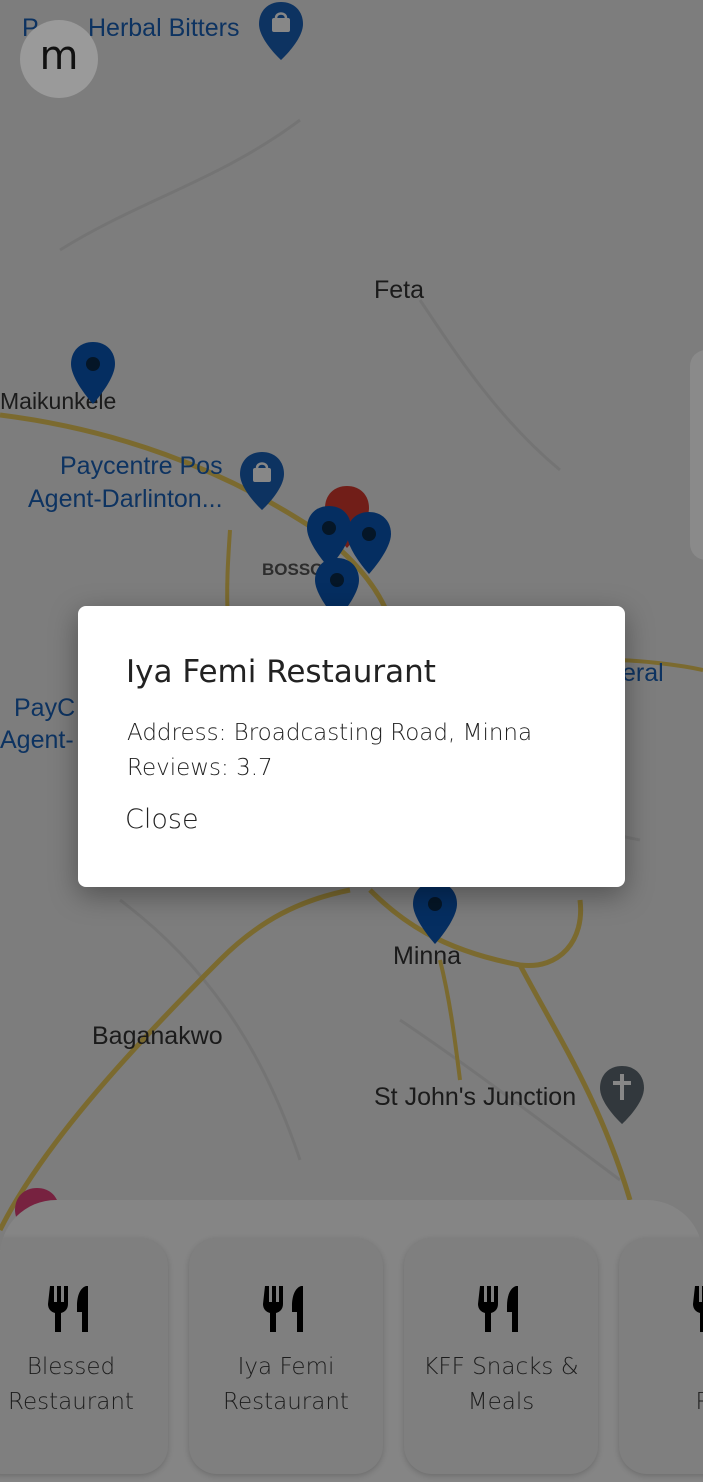 This screenshot has height=1482, width=703. I want to click on restaurant-card: Iya Femi Restaurant, so click(286, 1356).